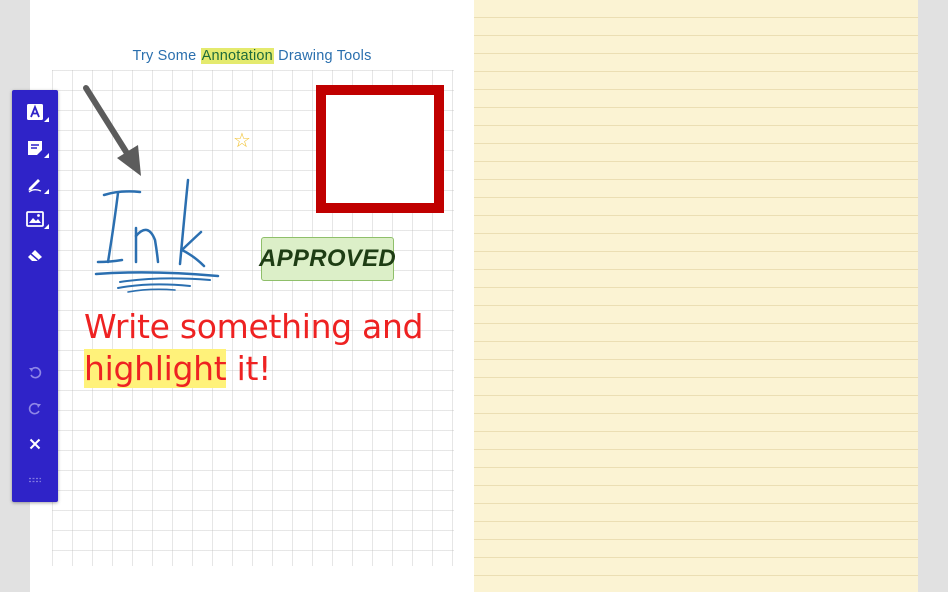  I want to click on undo-icon, so click(35, 372).